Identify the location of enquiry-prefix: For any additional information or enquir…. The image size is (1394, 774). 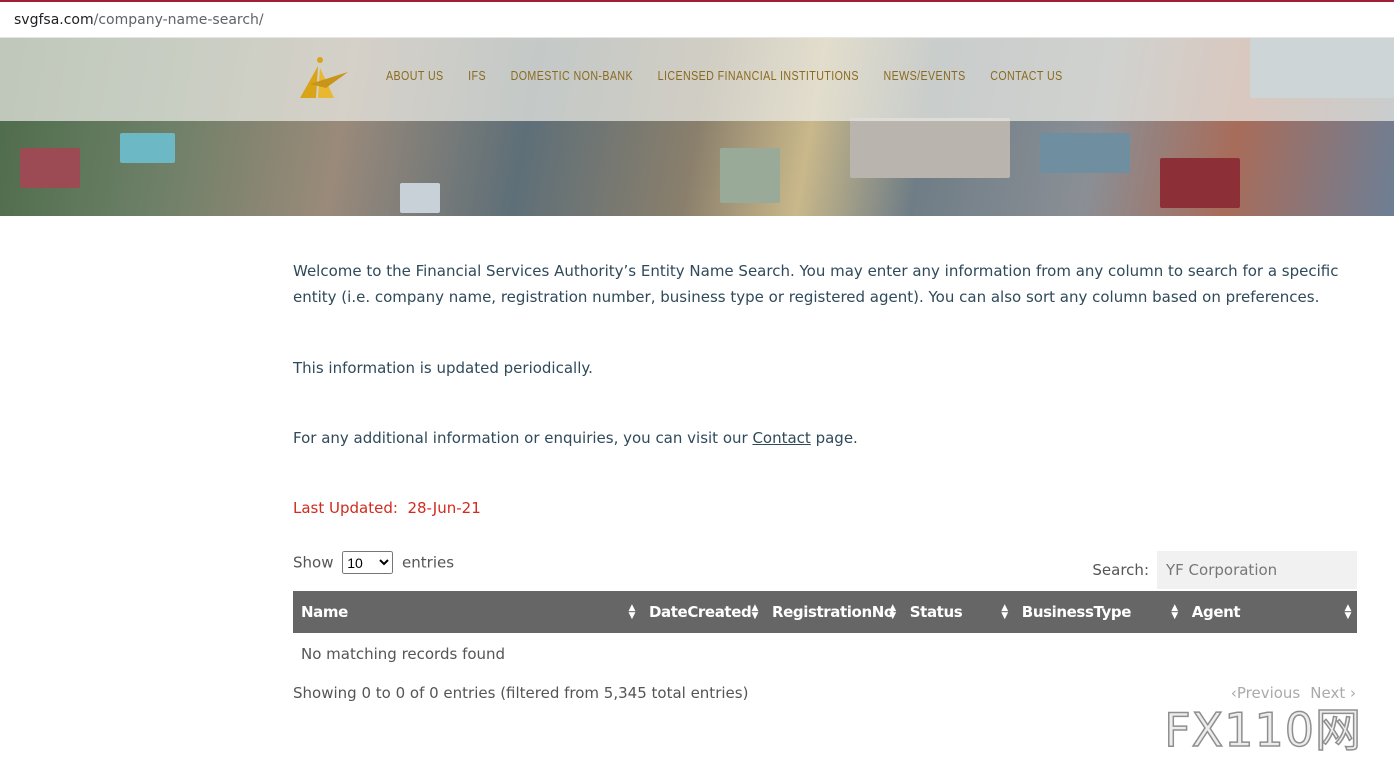
(523, 438).